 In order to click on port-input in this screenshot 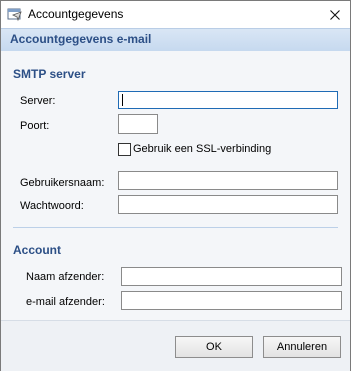, I will do `click(138, 124)`.